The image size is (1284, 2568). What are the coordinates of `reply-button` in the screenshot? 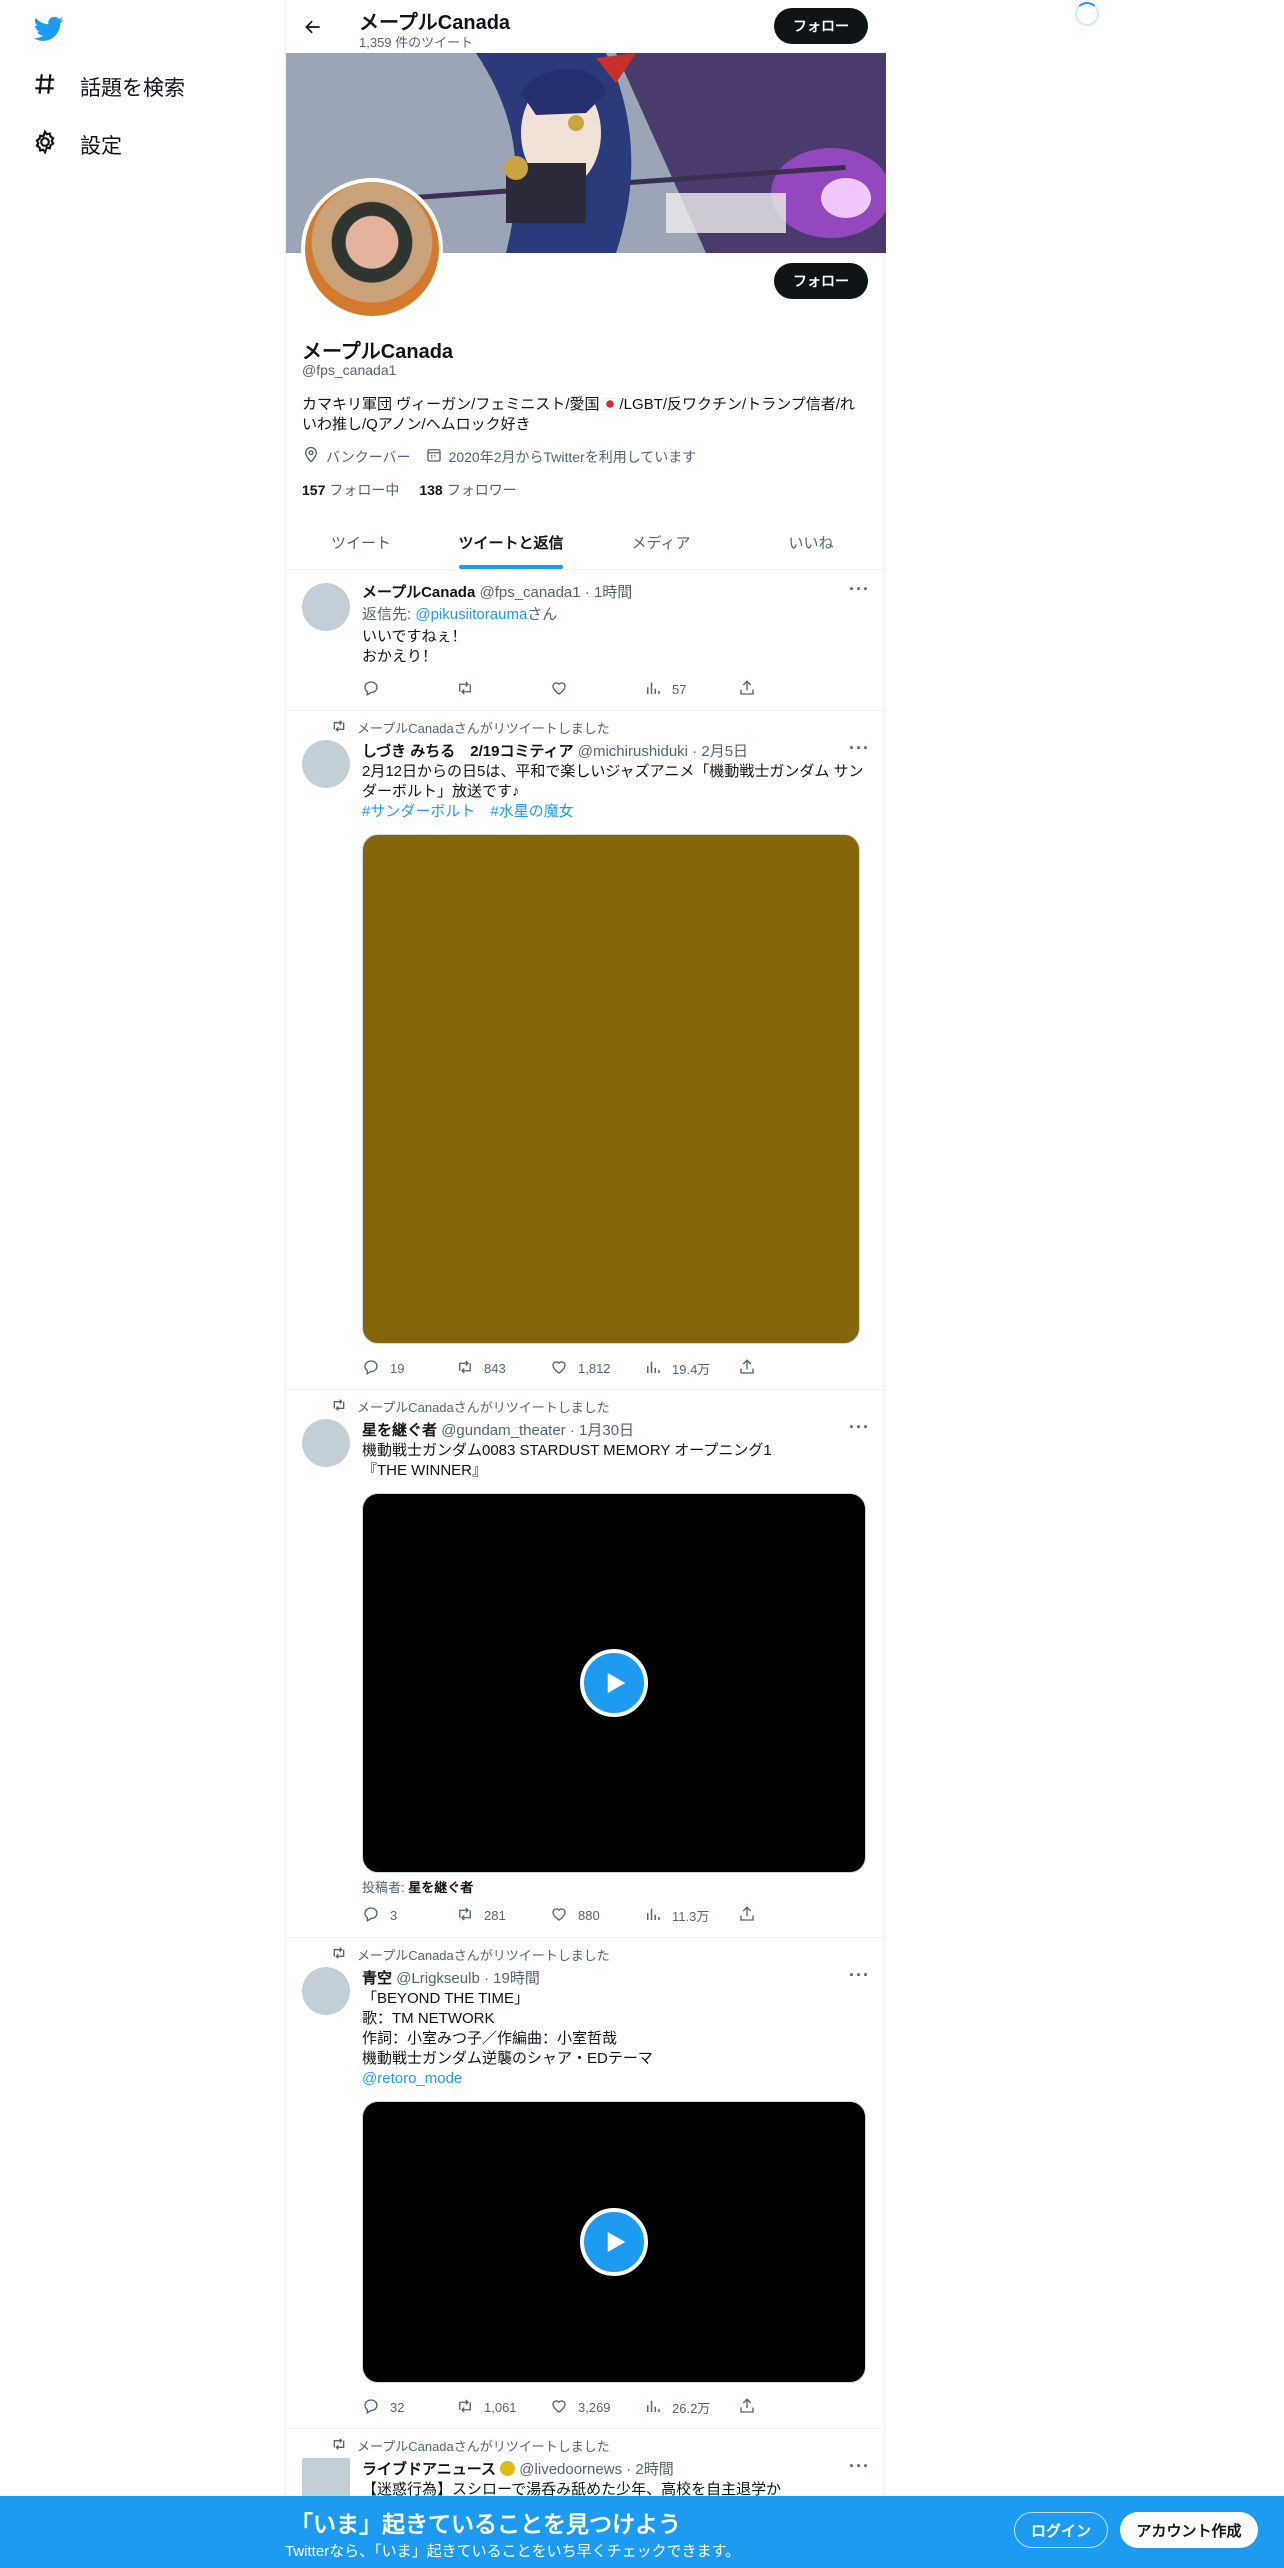 It's located at (409, 689).